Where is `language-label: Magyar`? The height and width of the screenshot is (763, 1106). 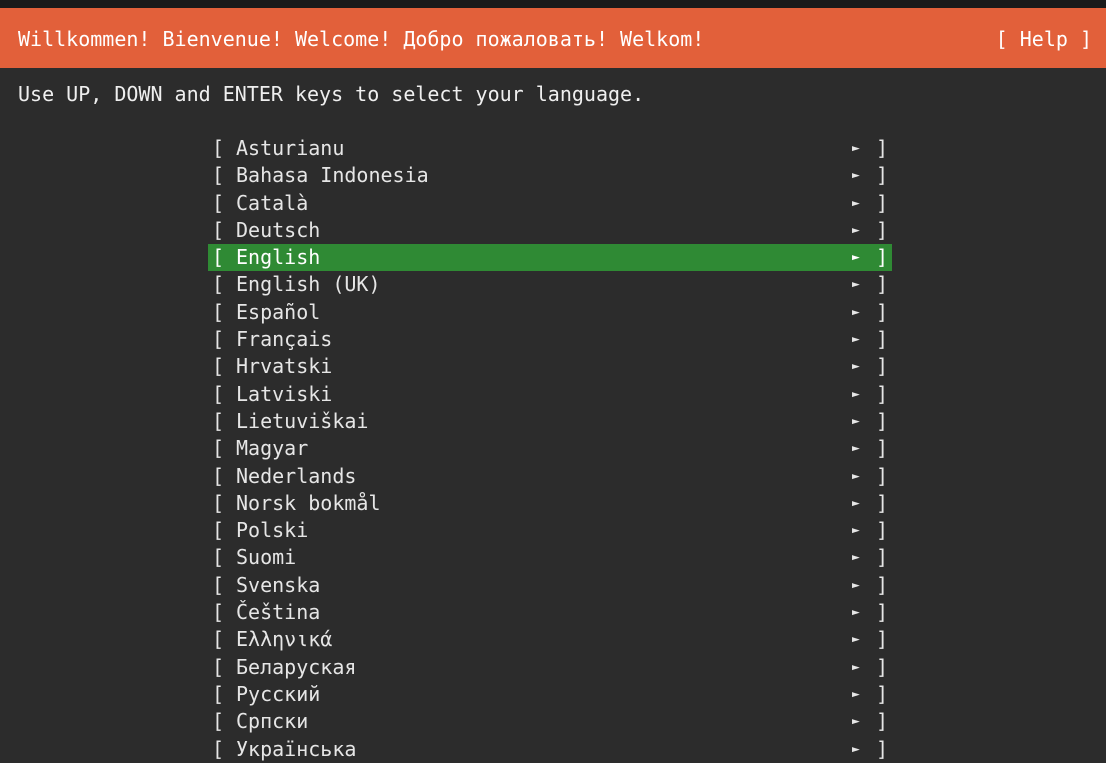 language-label: Magyar is located at coordinates (272, 448).